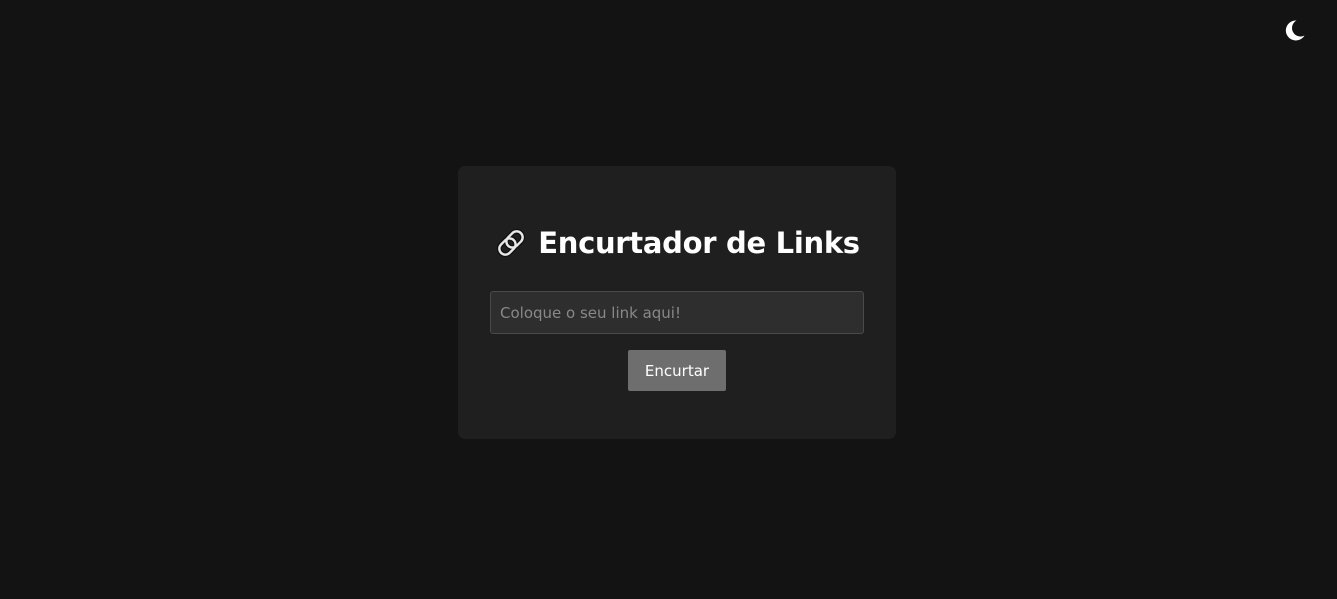 This screenshot has height=599, width=1337. What do you see at coordinates (677, 312) in the screenshot?
I see `link-input` at bounding box center [677, 312].